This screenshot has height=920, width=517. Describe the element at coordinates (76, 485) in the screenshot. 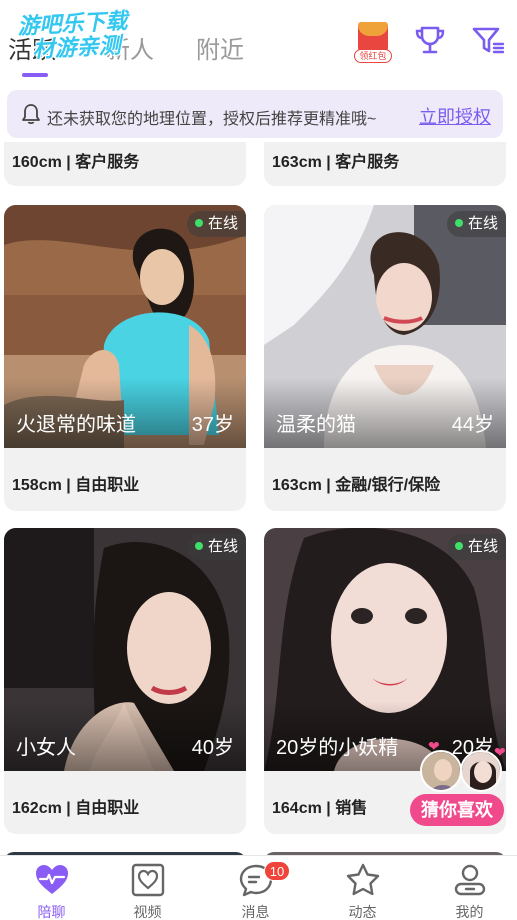

I see `profile-info: 158cm | 自由职业` at that location.